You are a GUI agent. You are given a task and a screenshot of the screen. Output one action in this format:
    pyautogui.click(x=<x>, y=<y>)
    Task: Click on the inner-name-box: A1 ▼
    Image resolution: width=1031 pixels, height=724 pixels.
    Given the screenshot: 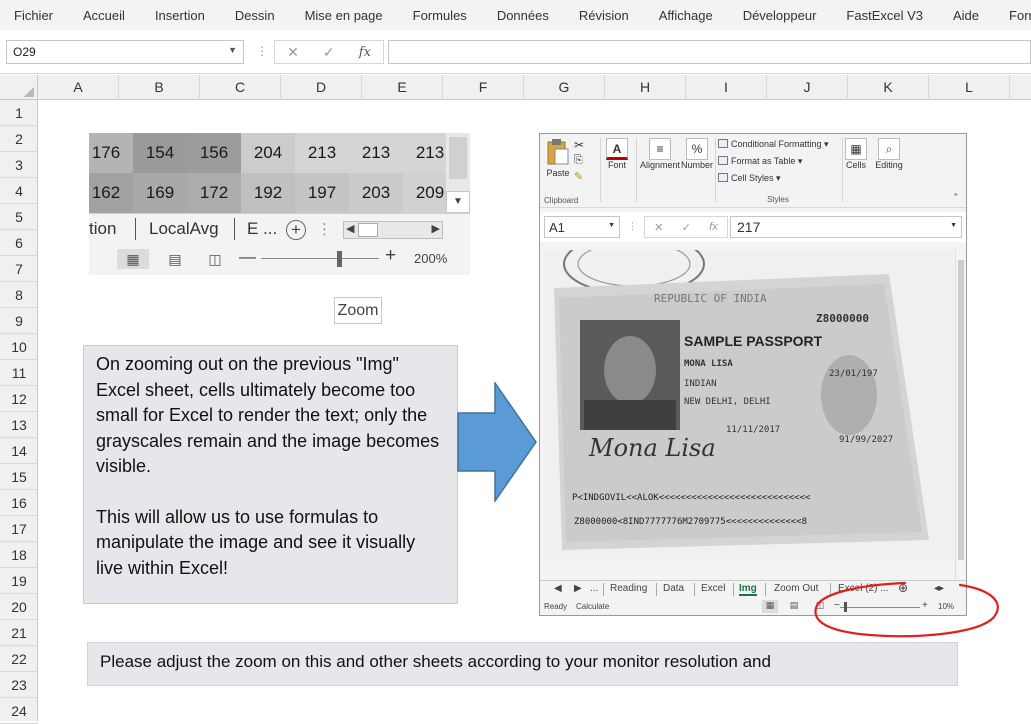 What is the action you would take?
    pyautogui.click(x=582, y=227)
    